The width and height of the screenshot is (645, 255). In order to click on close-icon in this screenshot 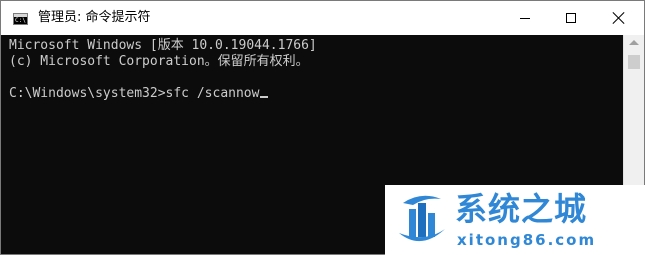, I will do `click(619, 18)`.